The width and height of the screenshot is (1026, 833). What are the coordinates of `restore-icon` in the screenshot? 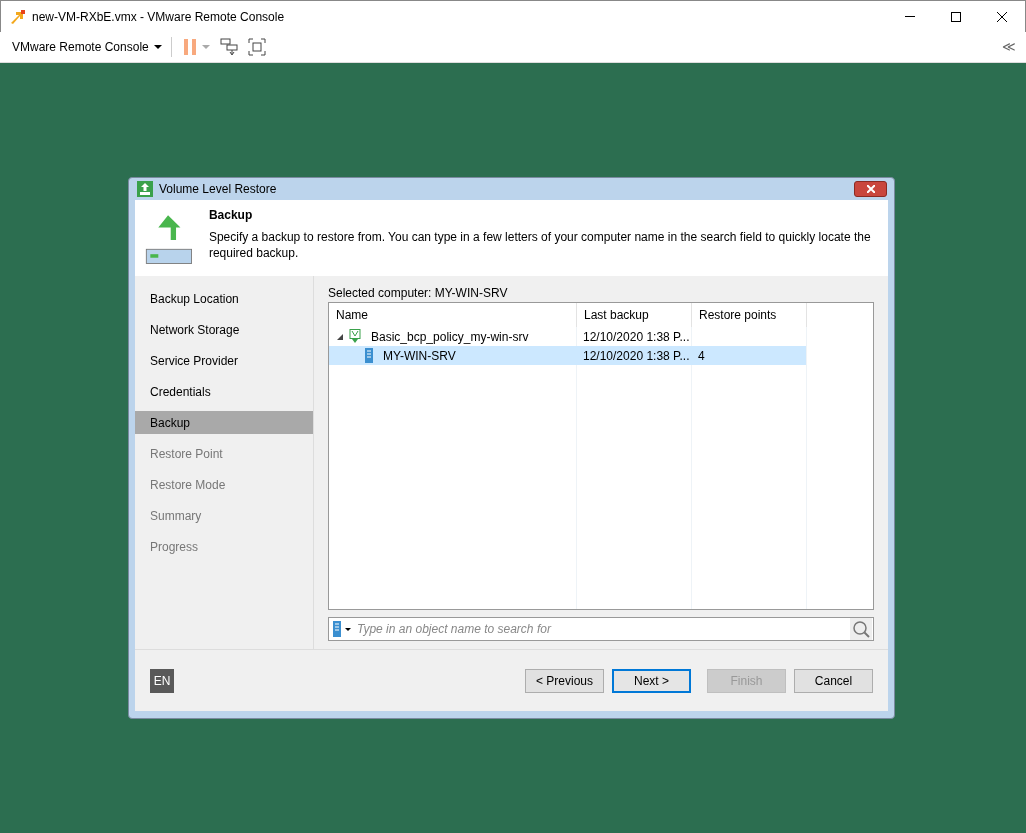 It's located at (145, 189).